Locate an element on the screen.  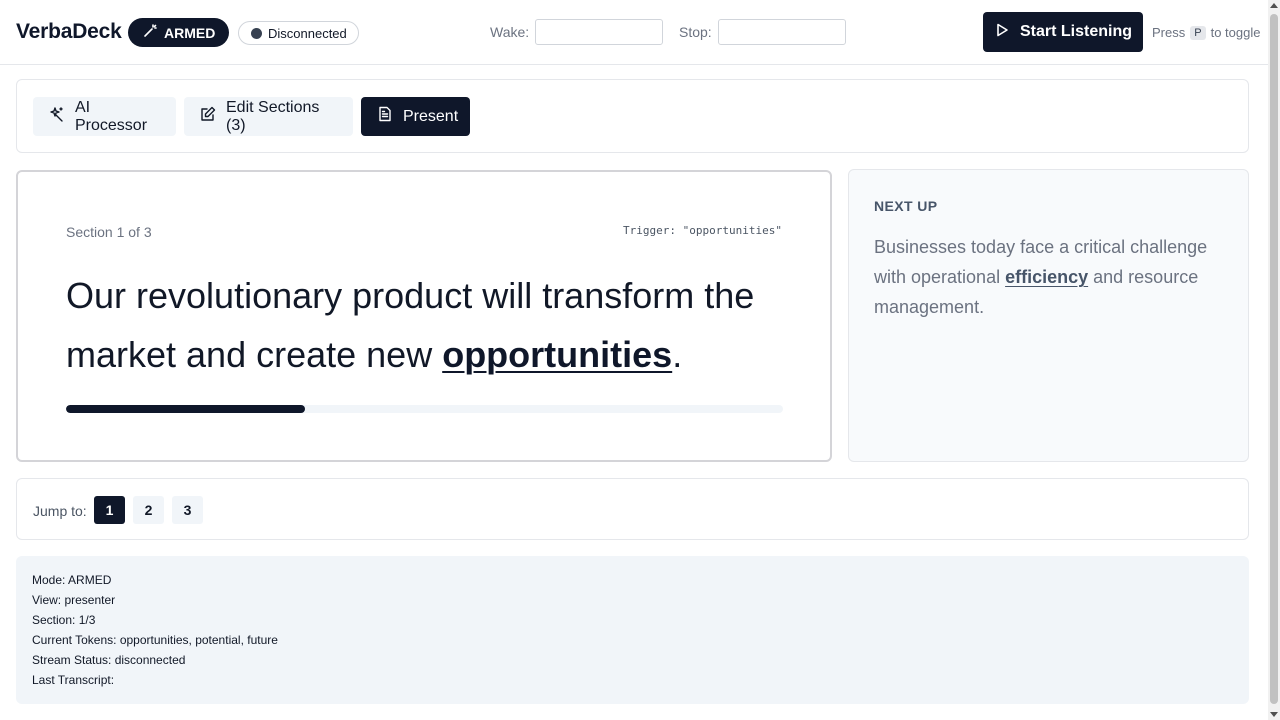
scroll-down-arrow-icon is located at coordinates (1274, 714).